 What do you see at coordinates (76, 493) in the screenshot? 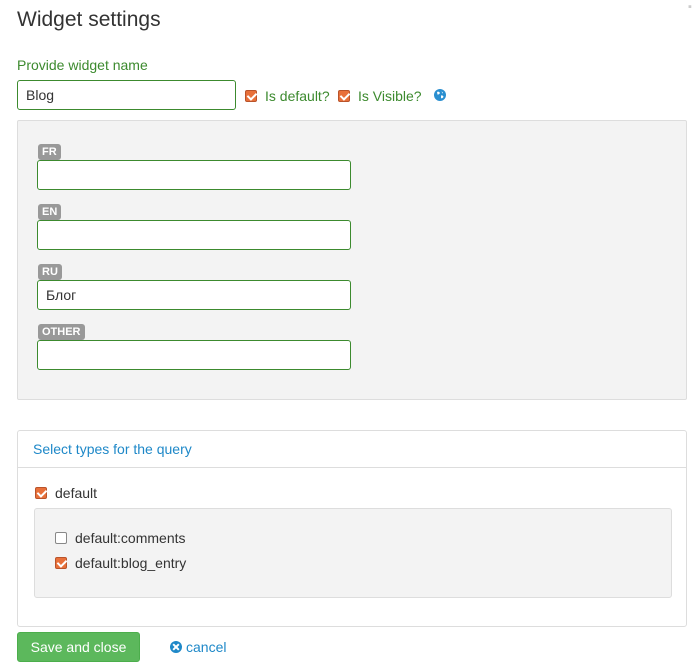
I see `type-default-label: default` at bounding box center [76, 493].